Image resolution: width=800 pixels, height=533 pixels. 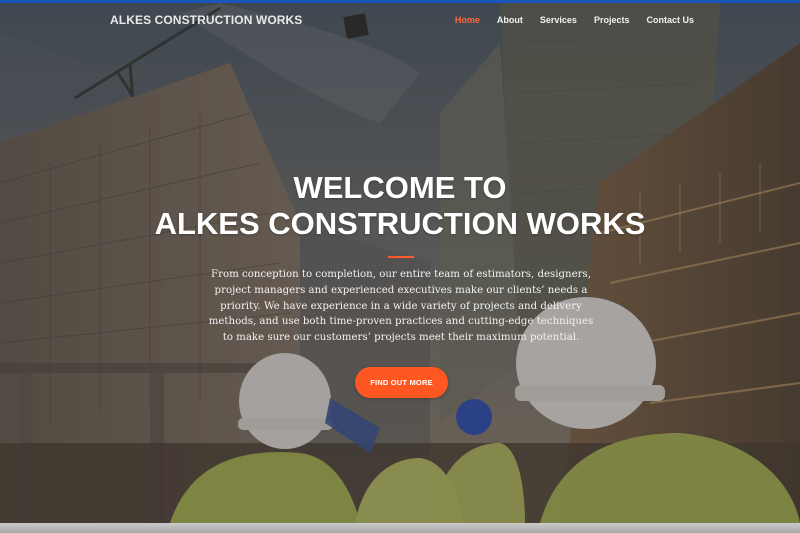 I want to click on nav-item-home: Home, so click(x=467, y=20).